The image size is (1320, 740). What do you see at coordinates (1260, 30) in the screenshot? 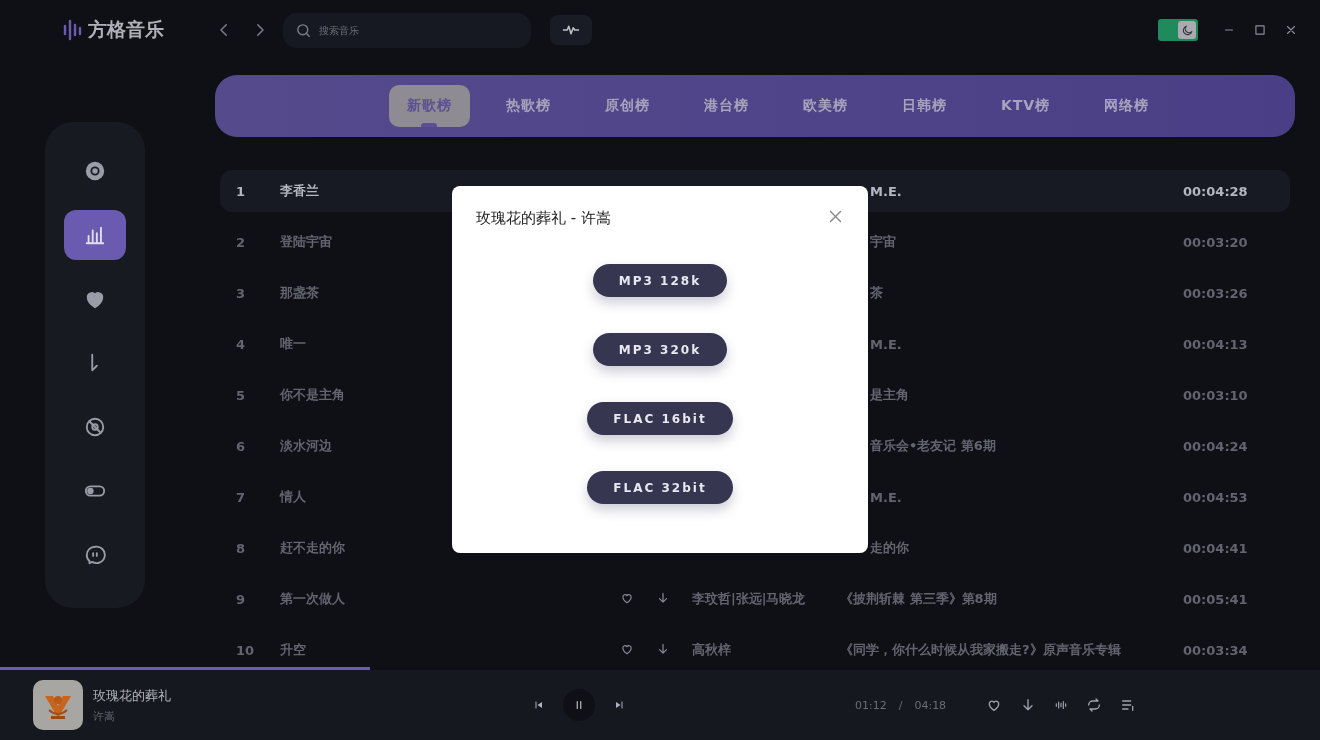
I see `maximize-icon` at bounding box center [1260, 30].